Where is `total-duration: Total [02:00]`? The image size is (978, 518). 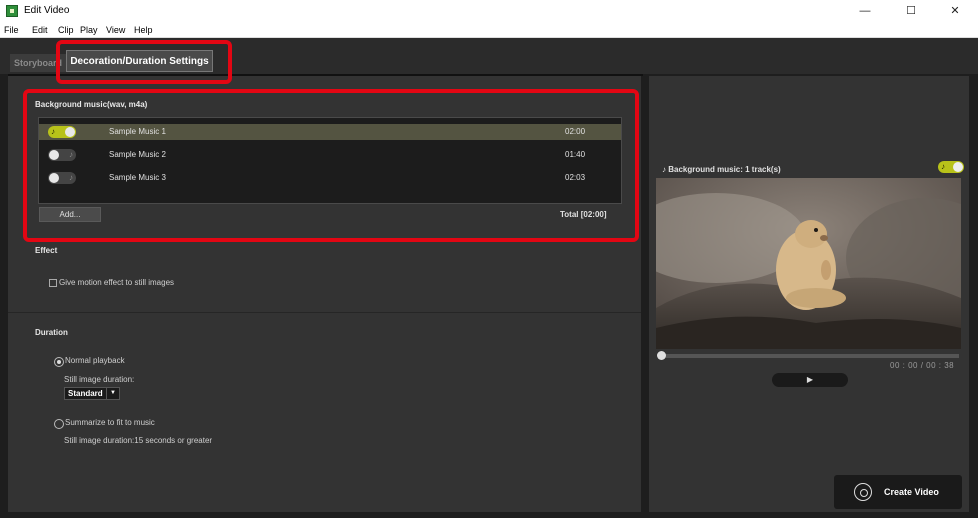 total-duration: Total [02:00] is located at coordinates (583, 214).